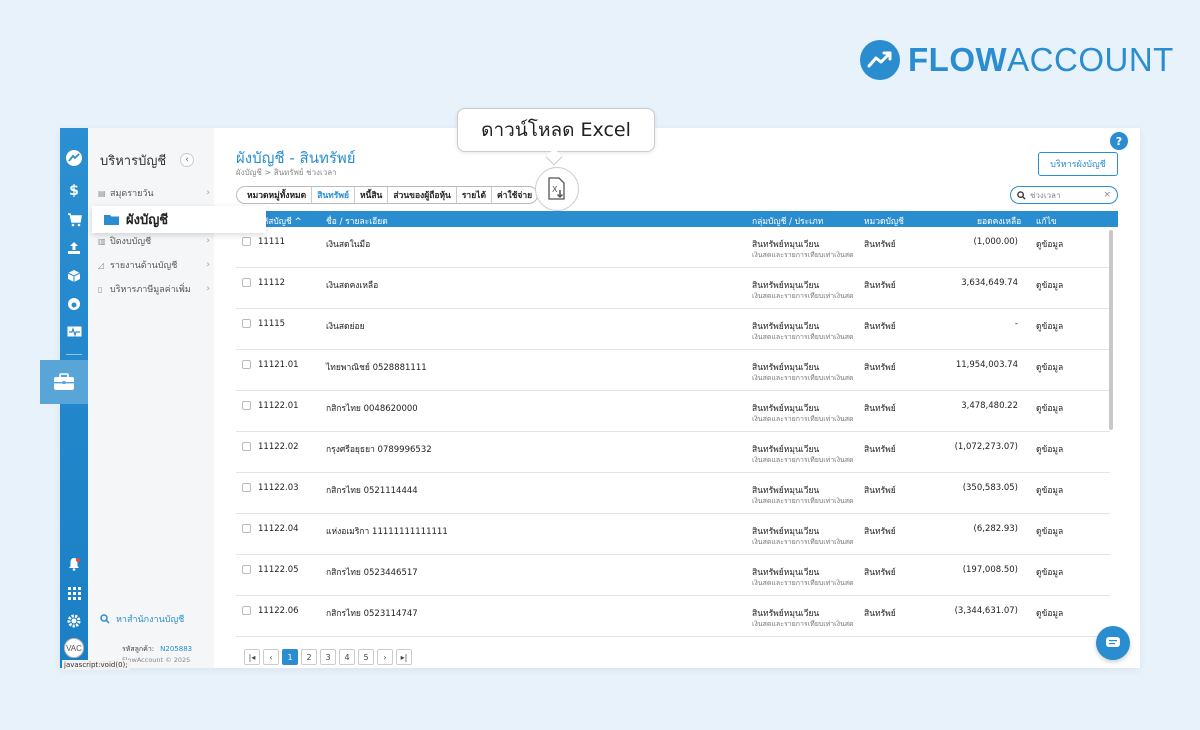 Image resolution: width=1200 pixels, height=730 pixels. Describe the element at coordinates (101, 265) in the screenshot. I see `report-icon: ◿` at that location.